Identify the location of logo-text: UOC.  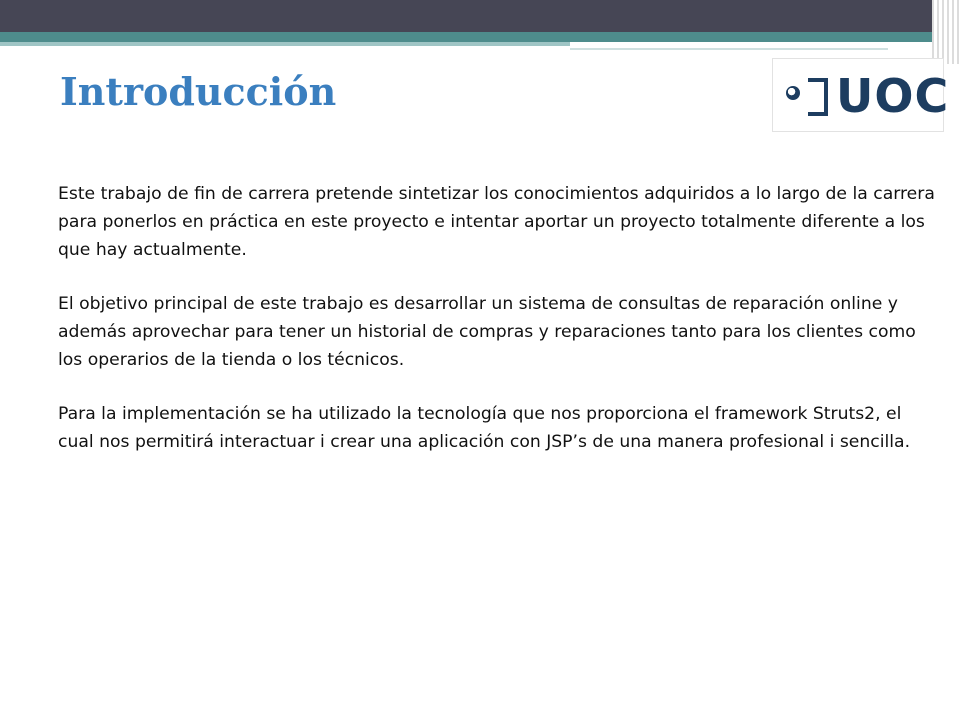
(893, 96).